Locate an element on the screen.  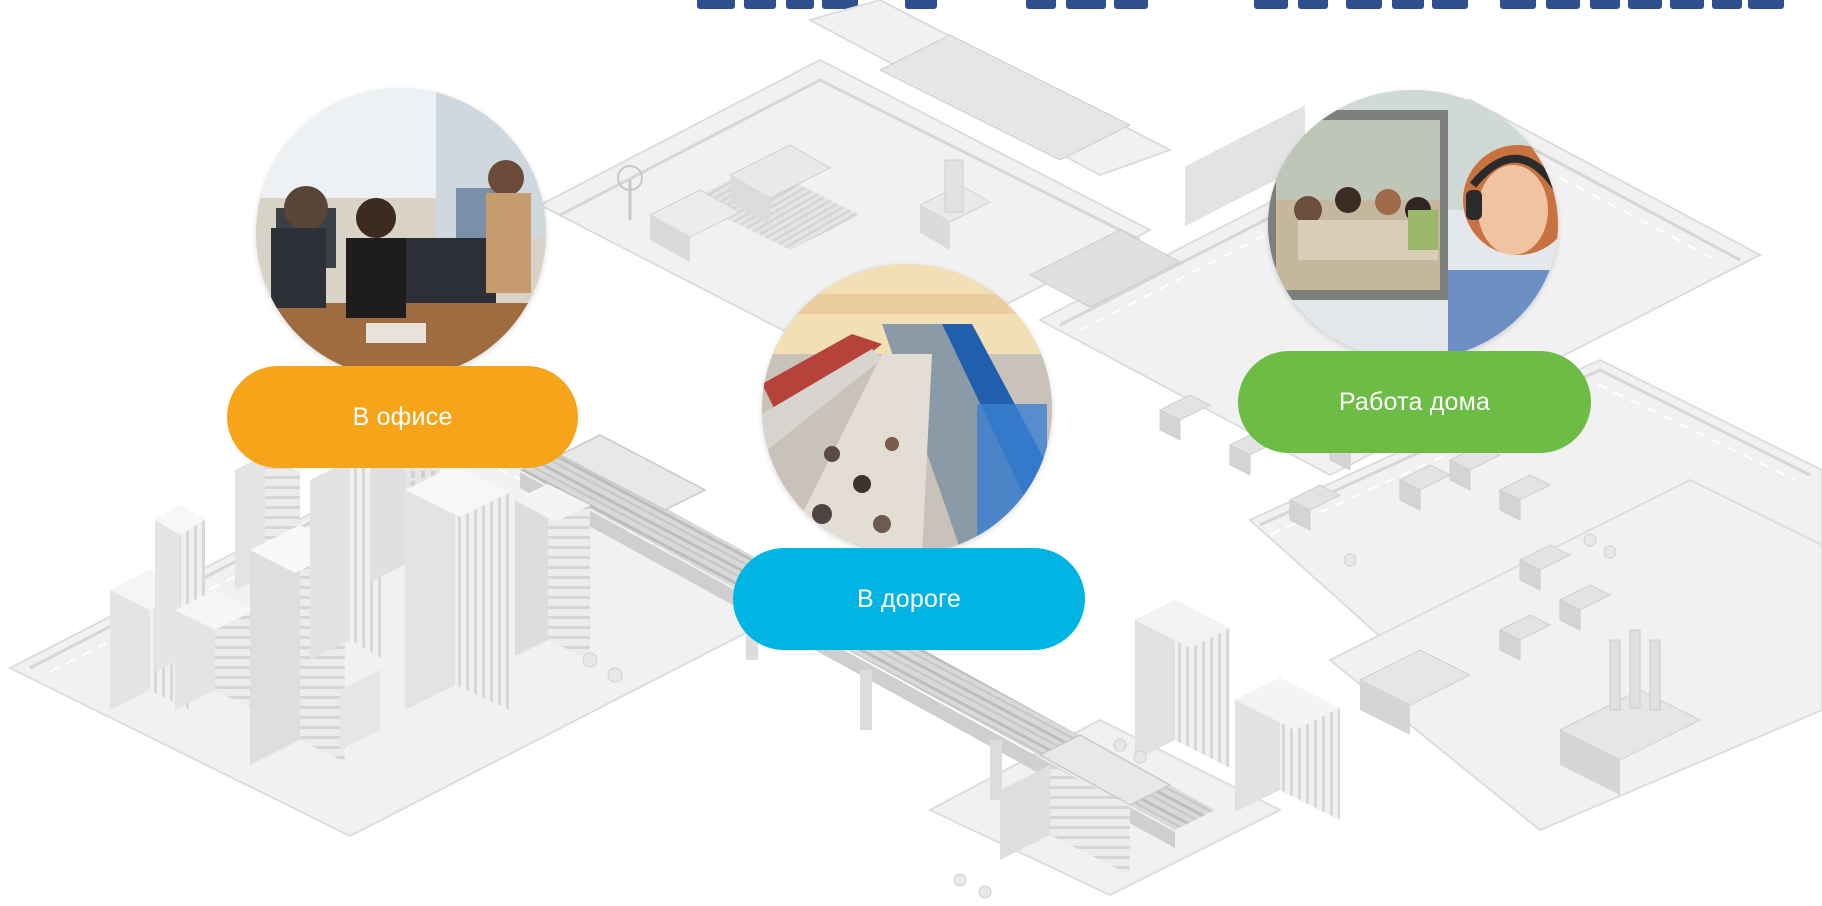
office-photo is located at coordinates (401, 233).